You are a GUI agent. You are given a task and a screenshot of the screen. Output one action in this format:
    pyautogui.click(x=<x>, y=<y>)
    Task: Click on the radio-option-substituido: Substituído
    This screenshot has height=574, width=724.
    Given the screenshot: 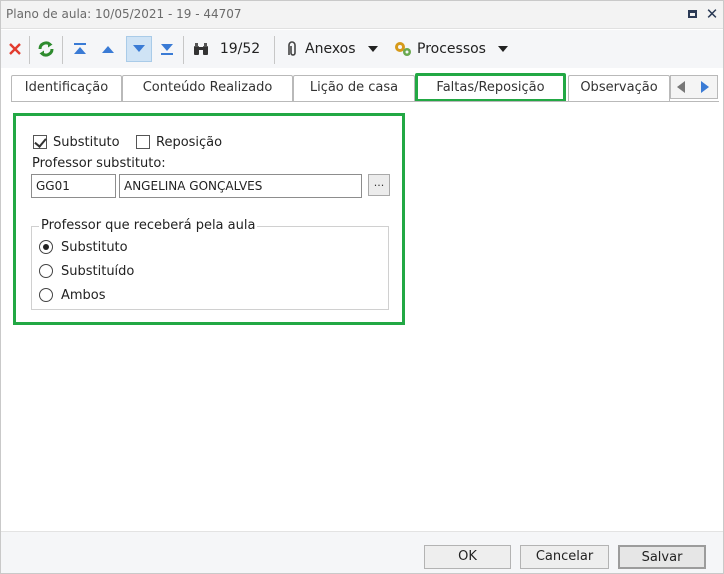 What is the action you would take?
    pyautogui.click(x=86, y=271)
    